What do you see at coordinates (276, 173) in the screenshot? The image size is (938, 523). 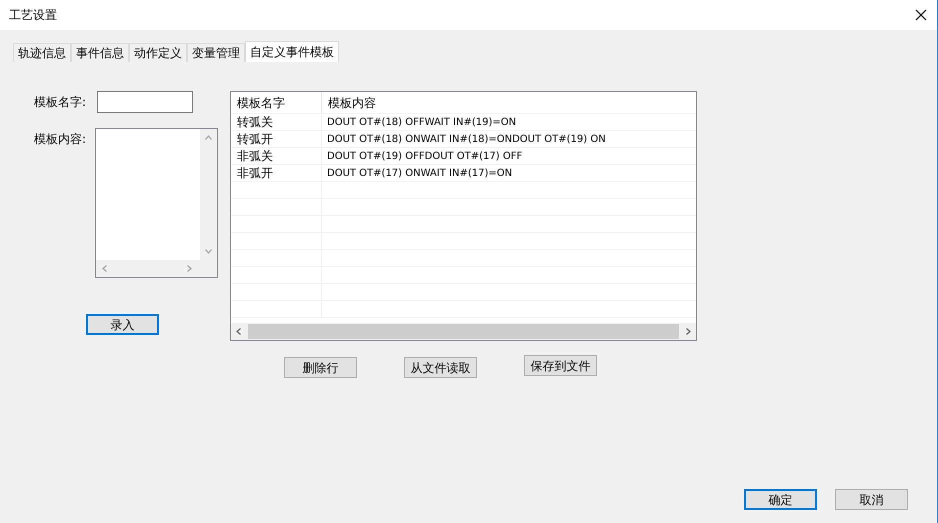 I see `table-cell: 非弧开` at bounding box center [276, 173].